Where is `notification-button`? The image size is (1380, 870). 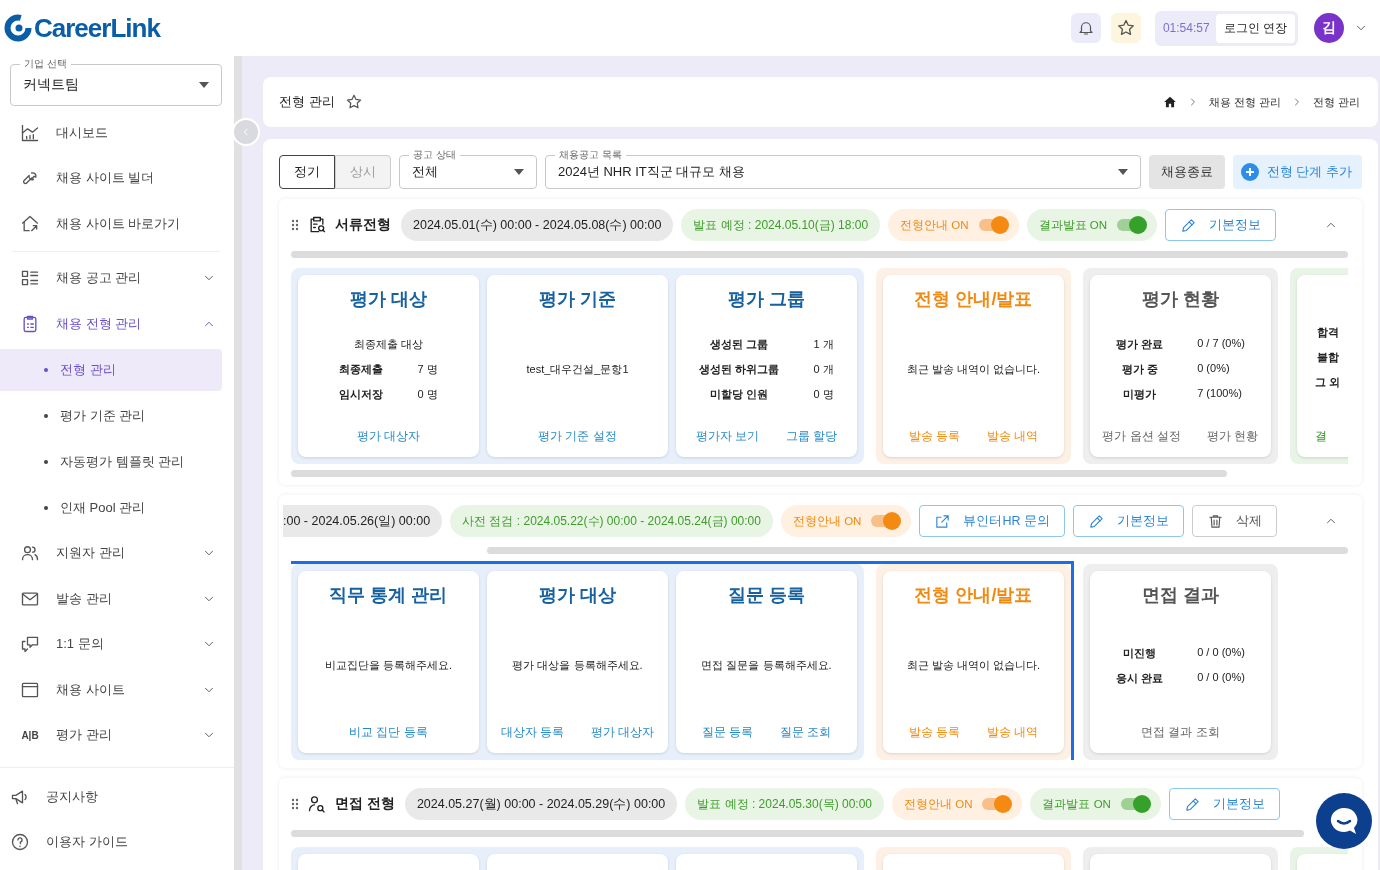
notification-button is located at coordinates (1085, 28).